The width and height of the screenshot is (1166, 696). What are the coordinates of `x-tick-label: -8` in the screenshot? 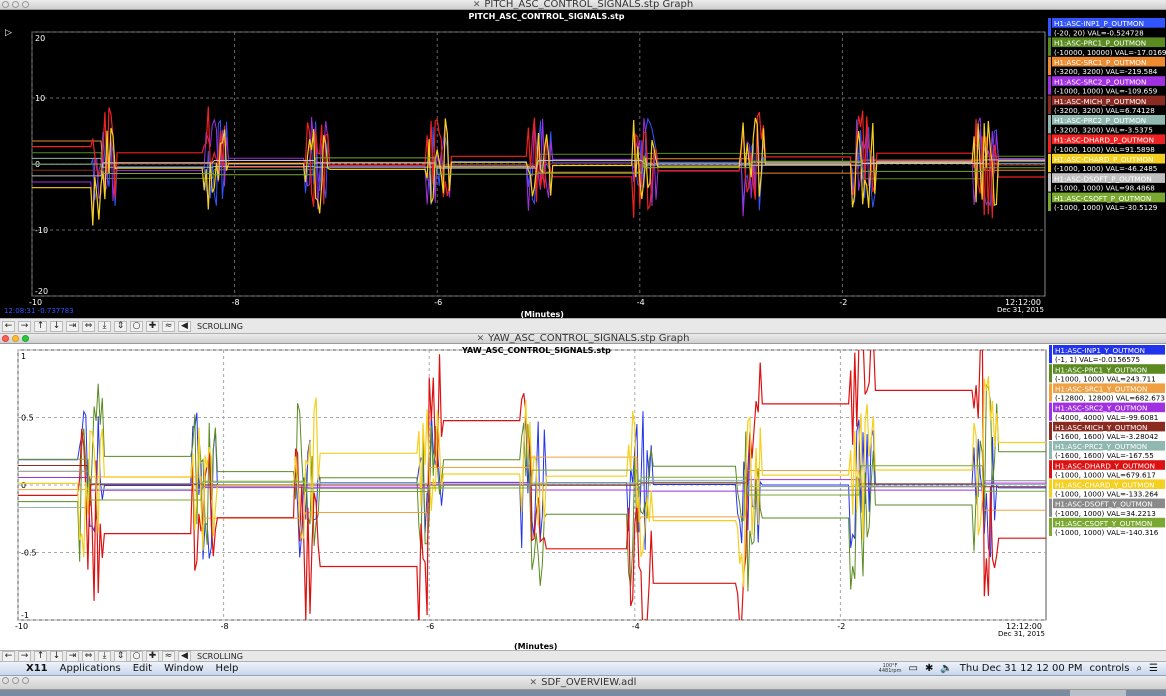 It's located at (236, 302).